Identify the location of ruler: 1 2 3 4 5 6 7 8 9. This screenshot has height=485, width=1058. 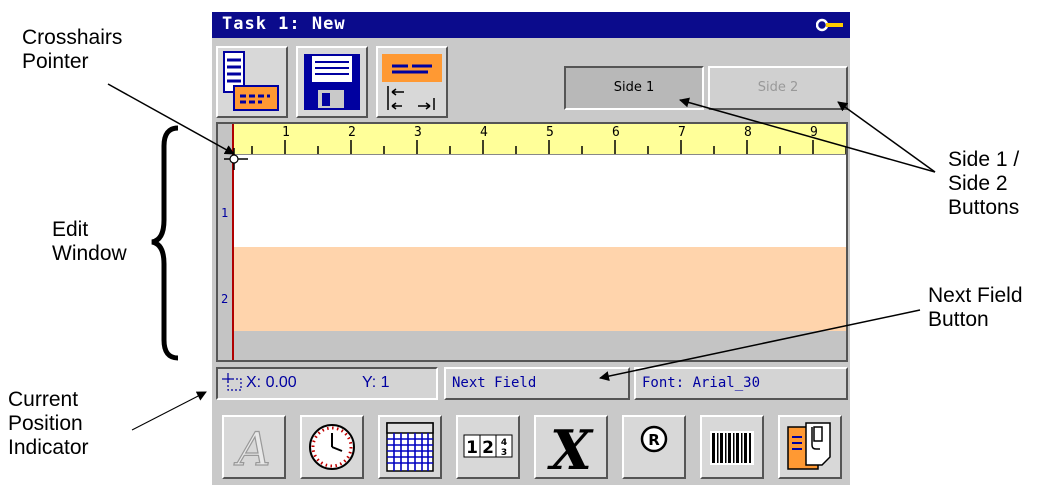
(540, 139).